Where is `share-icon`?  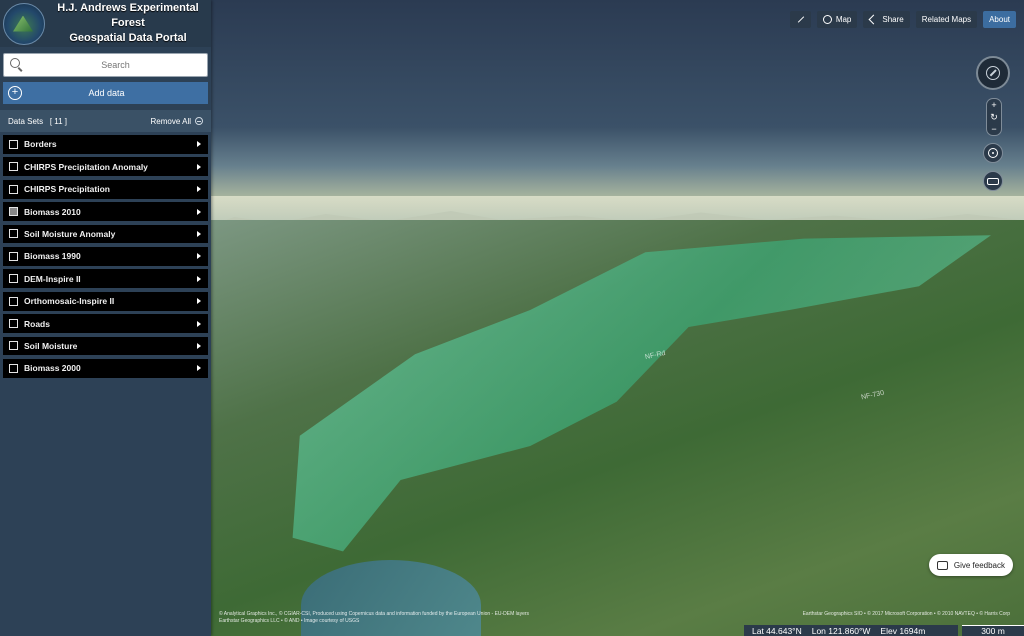 share-icon is located at coordinates (873, 19).